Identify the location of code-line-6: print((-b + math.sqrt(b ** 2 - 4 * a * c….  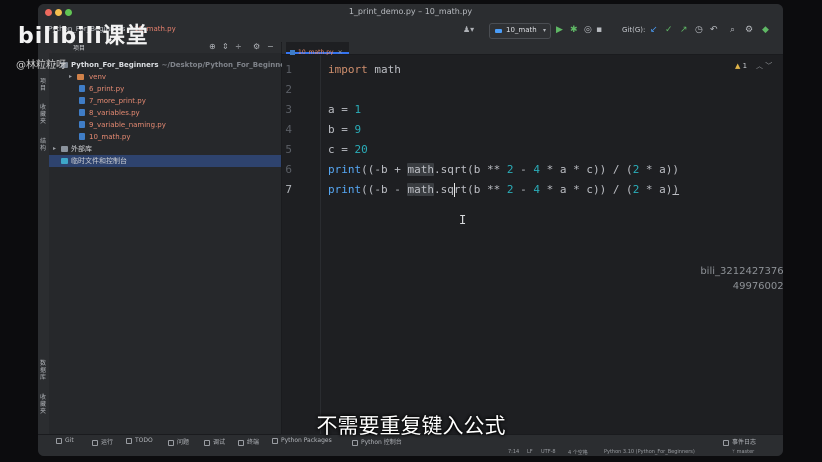
(504, 169).